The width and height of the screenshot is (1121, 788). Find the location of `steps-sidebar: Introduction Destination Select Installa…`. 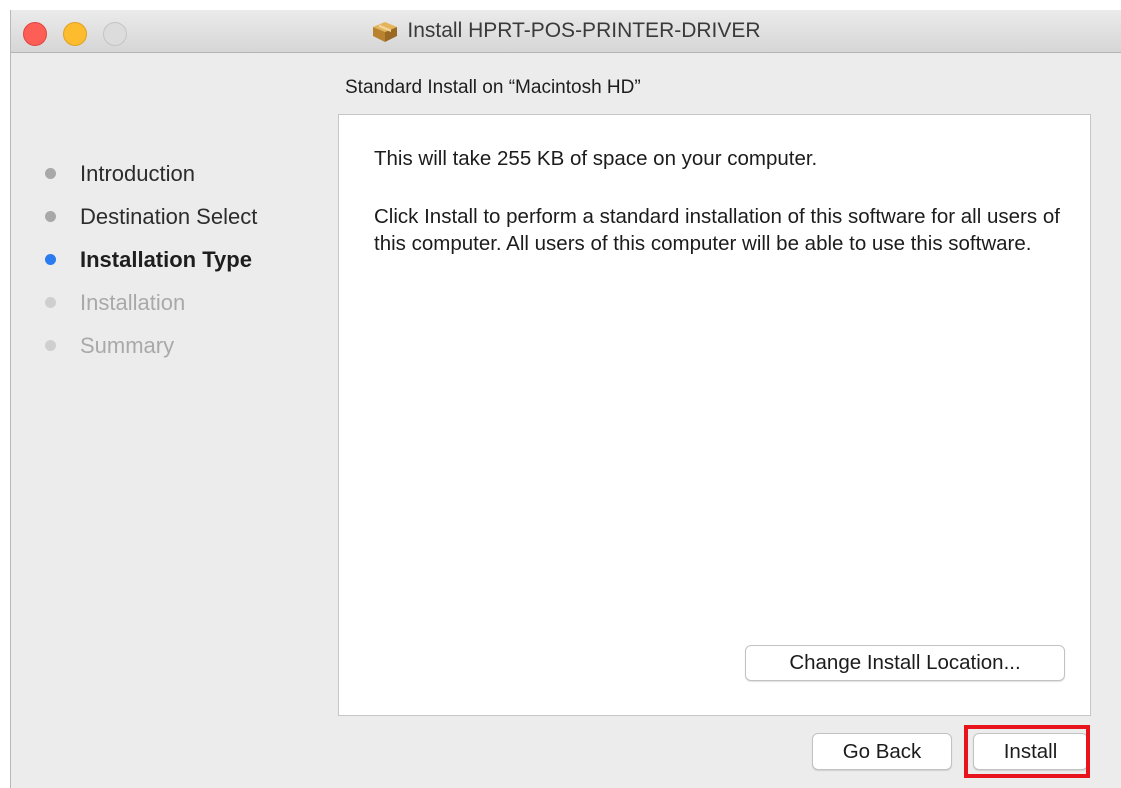

steps-sidebar: Introduction Destination Select Installa… is located at coordinates (151, 259).